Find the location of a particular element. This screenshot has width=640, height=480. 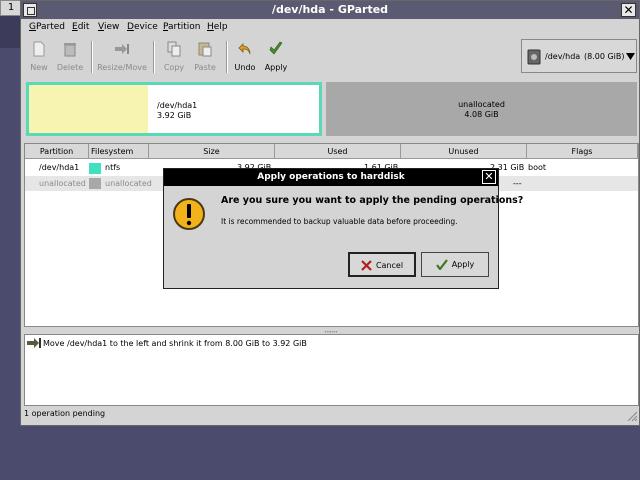

copy-button: Copy is located at coordinates (174, 57).